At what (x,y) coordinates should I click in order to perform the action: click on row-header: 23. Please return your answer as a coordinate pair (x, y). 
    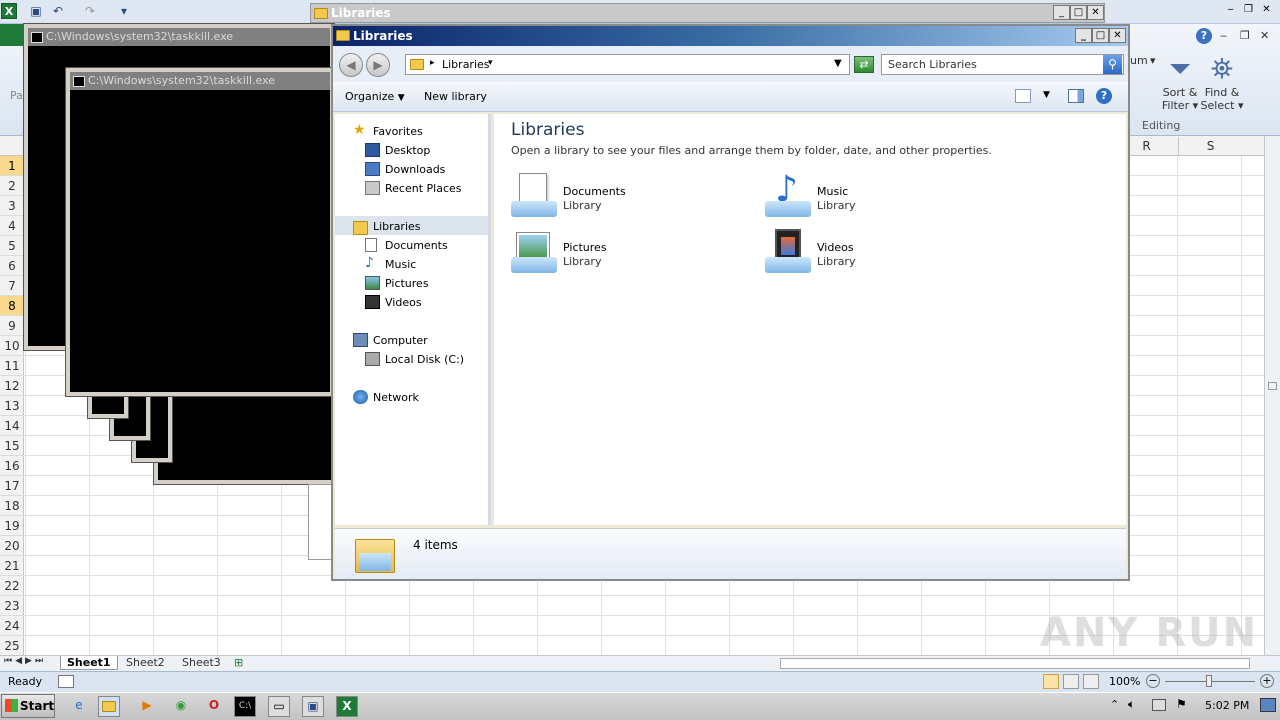
    Looking at the image, I should click on (12, 606).